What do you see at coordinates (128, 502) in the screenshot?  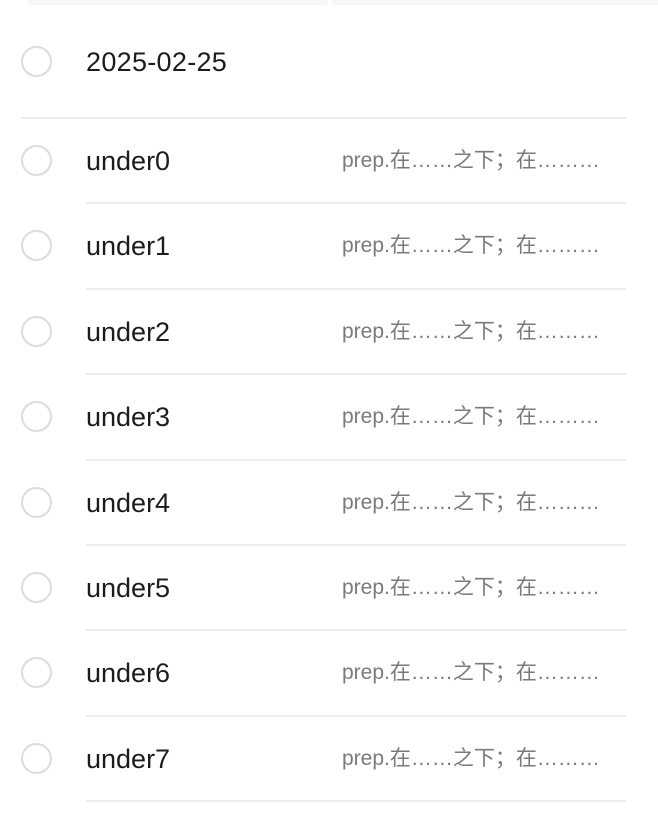 I see `word-text: under4` at bounding box center [128, 502].